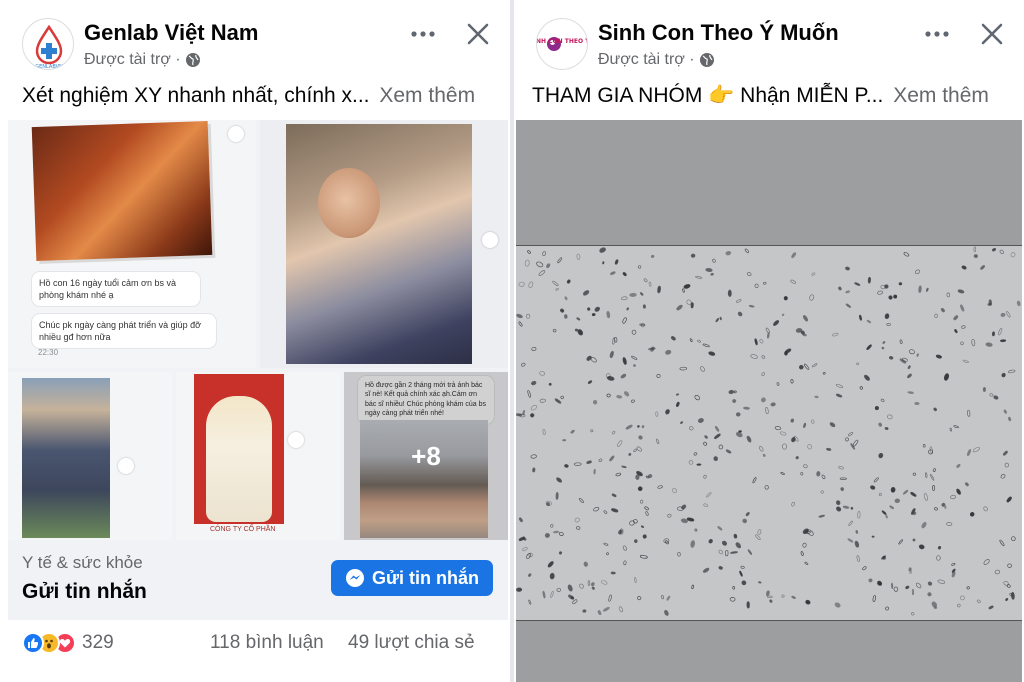 This screenshot has height=682, width=1024. I want to click on page-avatar: GENLABVN, so click(48, 44).